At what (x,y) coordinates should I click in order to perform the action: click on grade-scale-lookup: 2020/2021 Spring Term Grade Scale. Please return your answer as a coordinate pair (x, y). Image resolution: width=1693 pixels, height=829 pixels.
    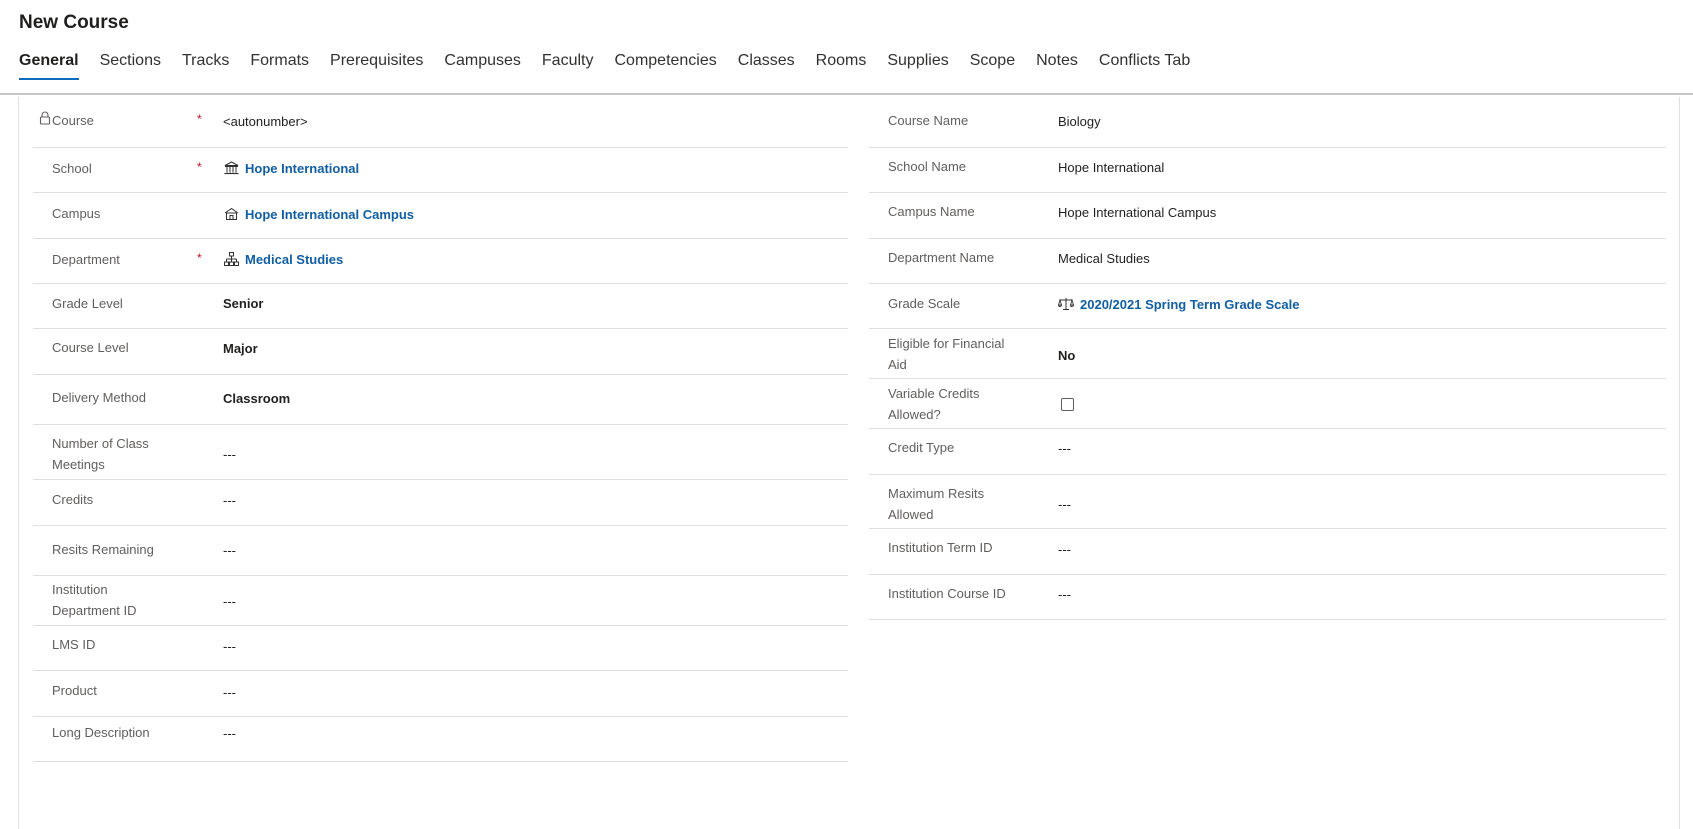
    Looking at the image, I should click on (1178, 304).